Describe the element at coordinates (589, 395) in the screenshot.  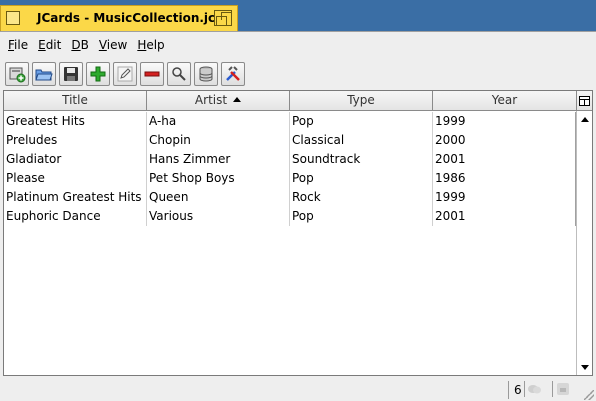
I see `resize-grip` at that location.